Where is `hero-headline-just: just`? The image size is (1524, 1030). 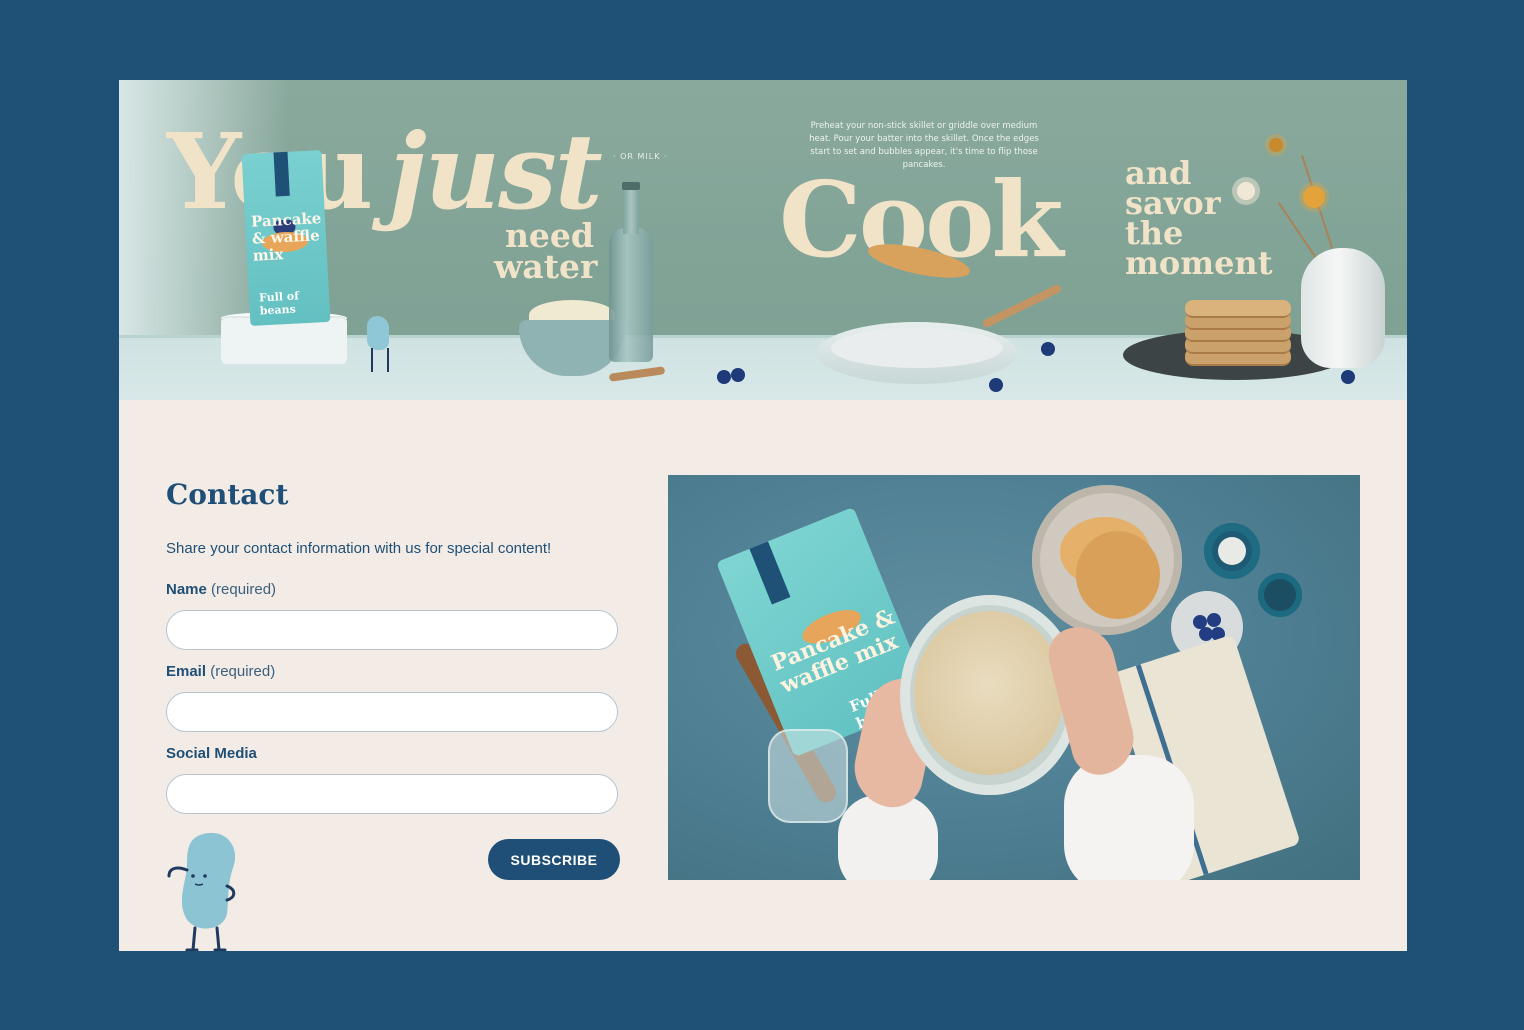
hero-headline-just: just is located at coordinates (496, 171).